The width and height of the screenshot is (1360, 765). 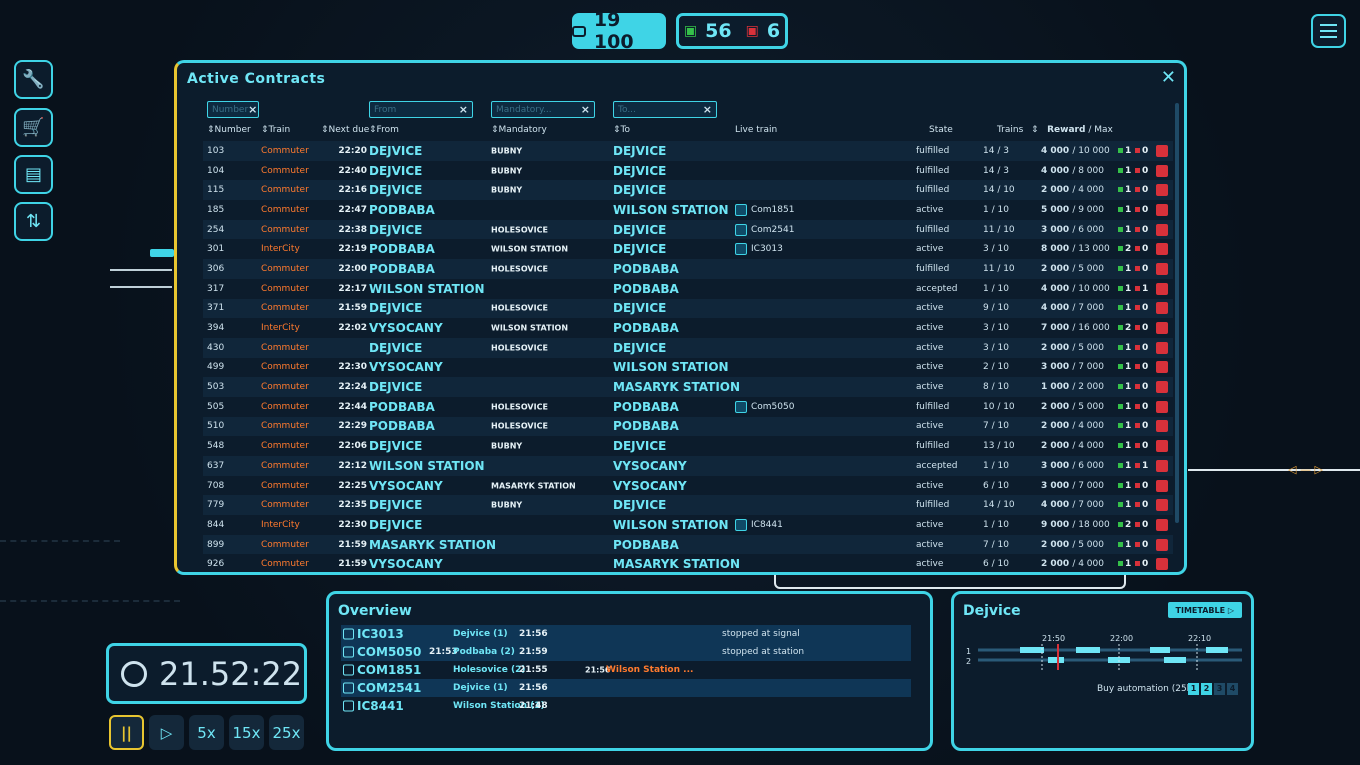 I want to click on live-train: Com5050, so click(x=764, y=406).